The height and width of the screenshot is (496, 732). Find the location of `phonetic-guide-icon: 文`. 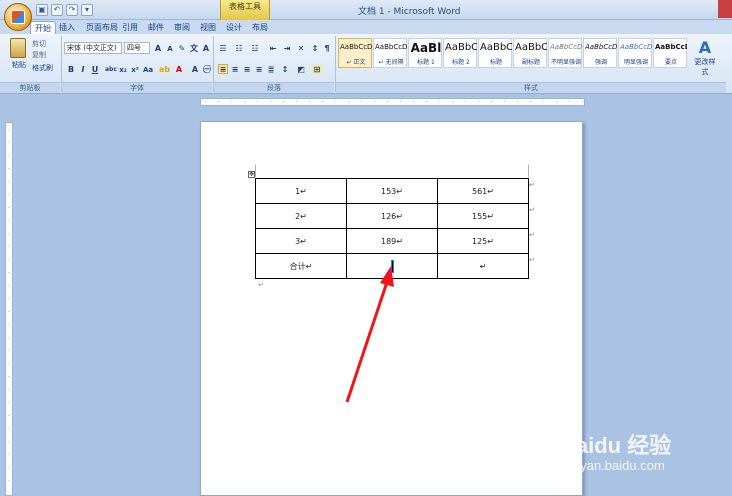

phonetic-guide-icon: 文 is located at coordinates (194, 48).